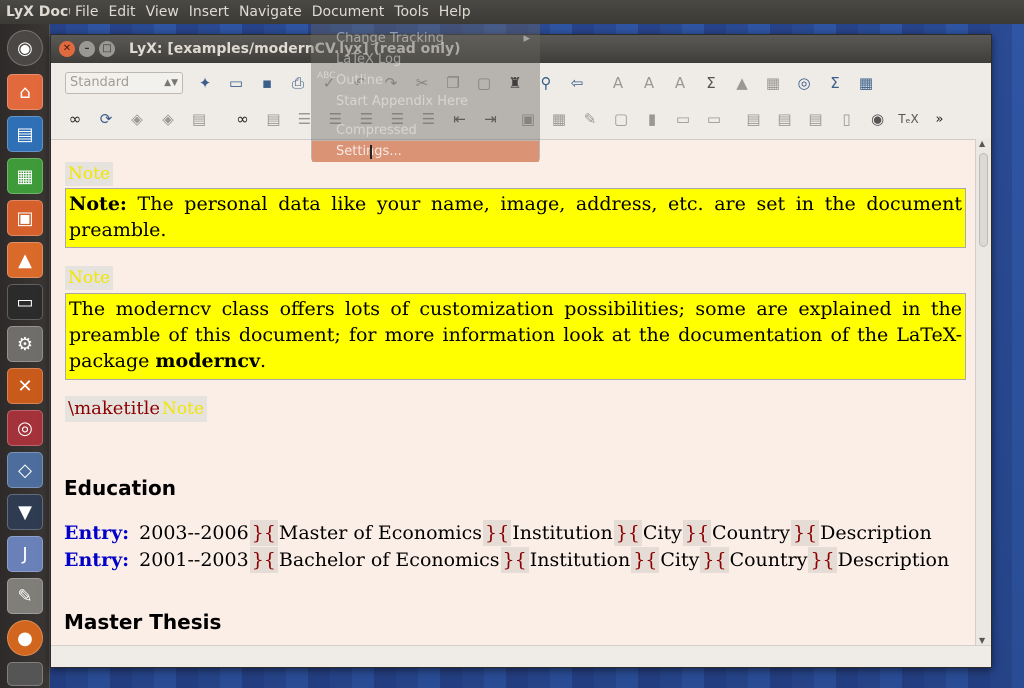 Image resolution: width=1024 pixels, height=688 pixels. Describe the element at coordinates (348, 12) in the screenshot. I see `menu-document: Document` at that location.